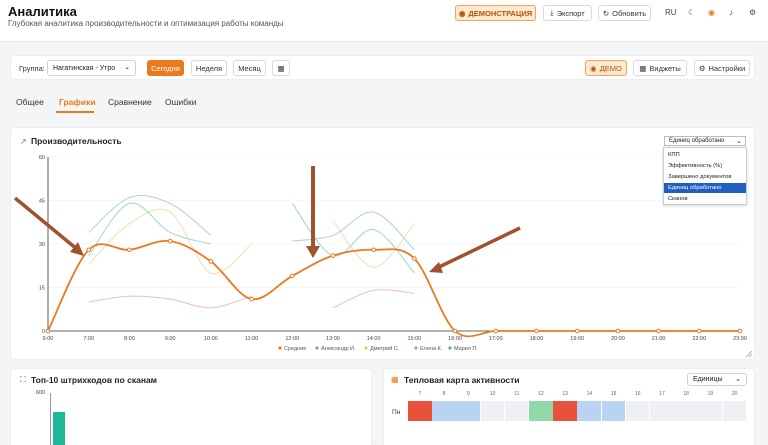 The width and height of the screenshot is (768, 445). Describe the element at coordinates (23, 379) in the screenshot. I see `barcode-icon: ⛶` at that location.